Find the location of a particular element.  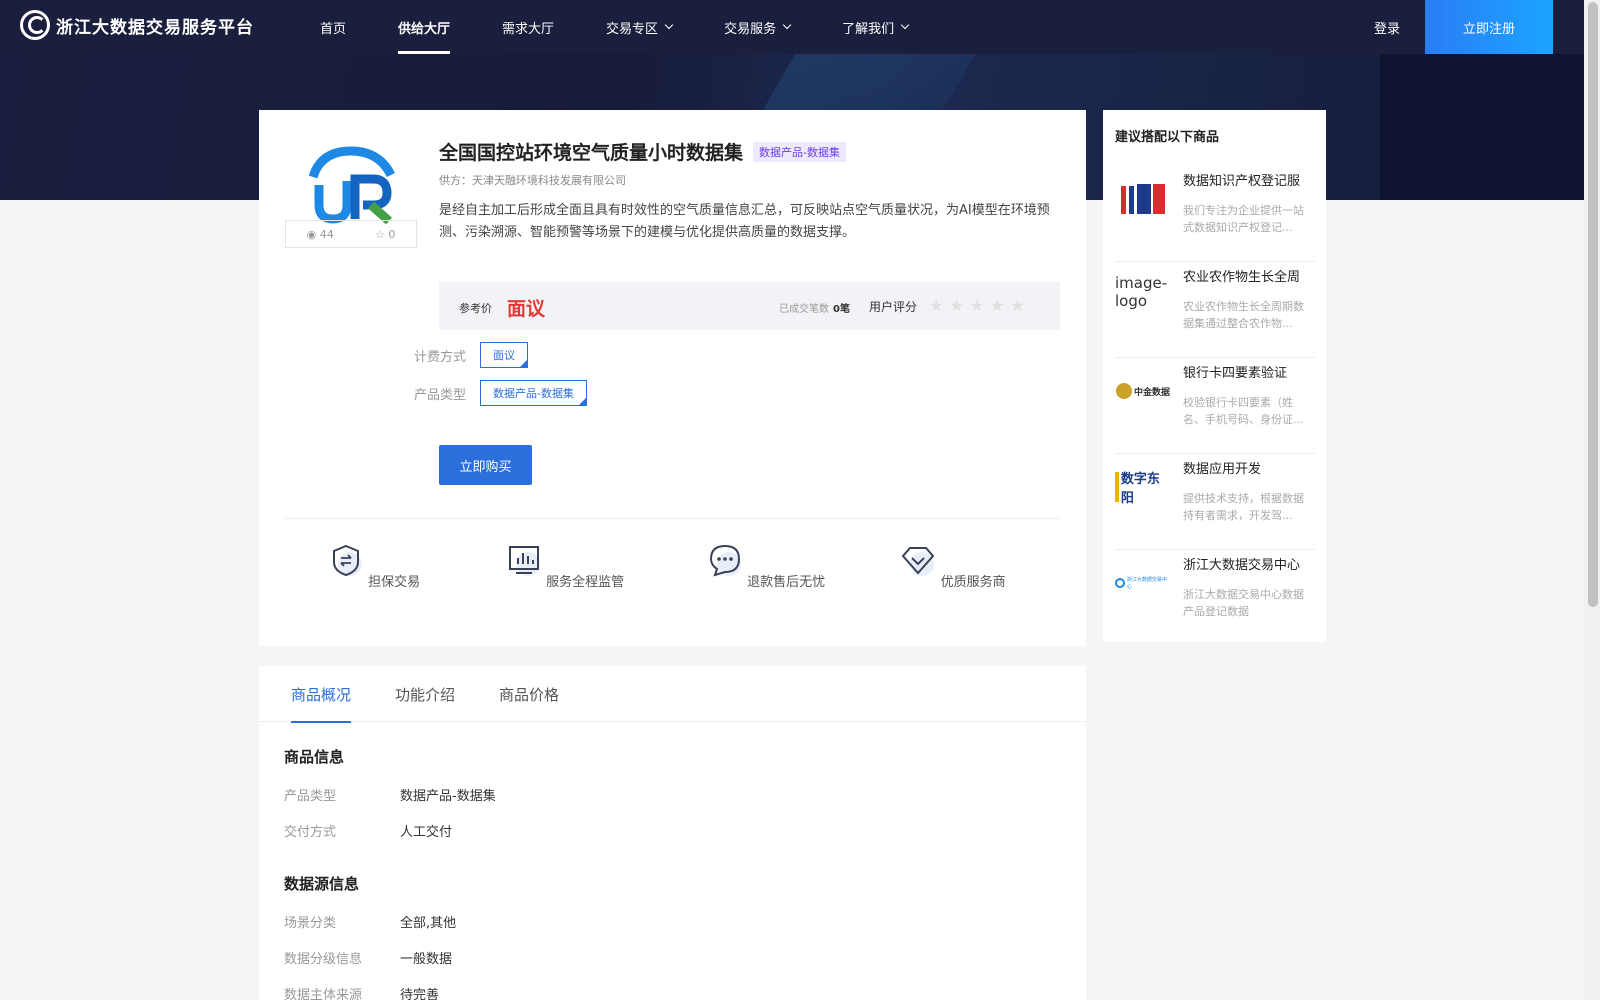

nav-label: 首页 is located at coordinates (333, 29).